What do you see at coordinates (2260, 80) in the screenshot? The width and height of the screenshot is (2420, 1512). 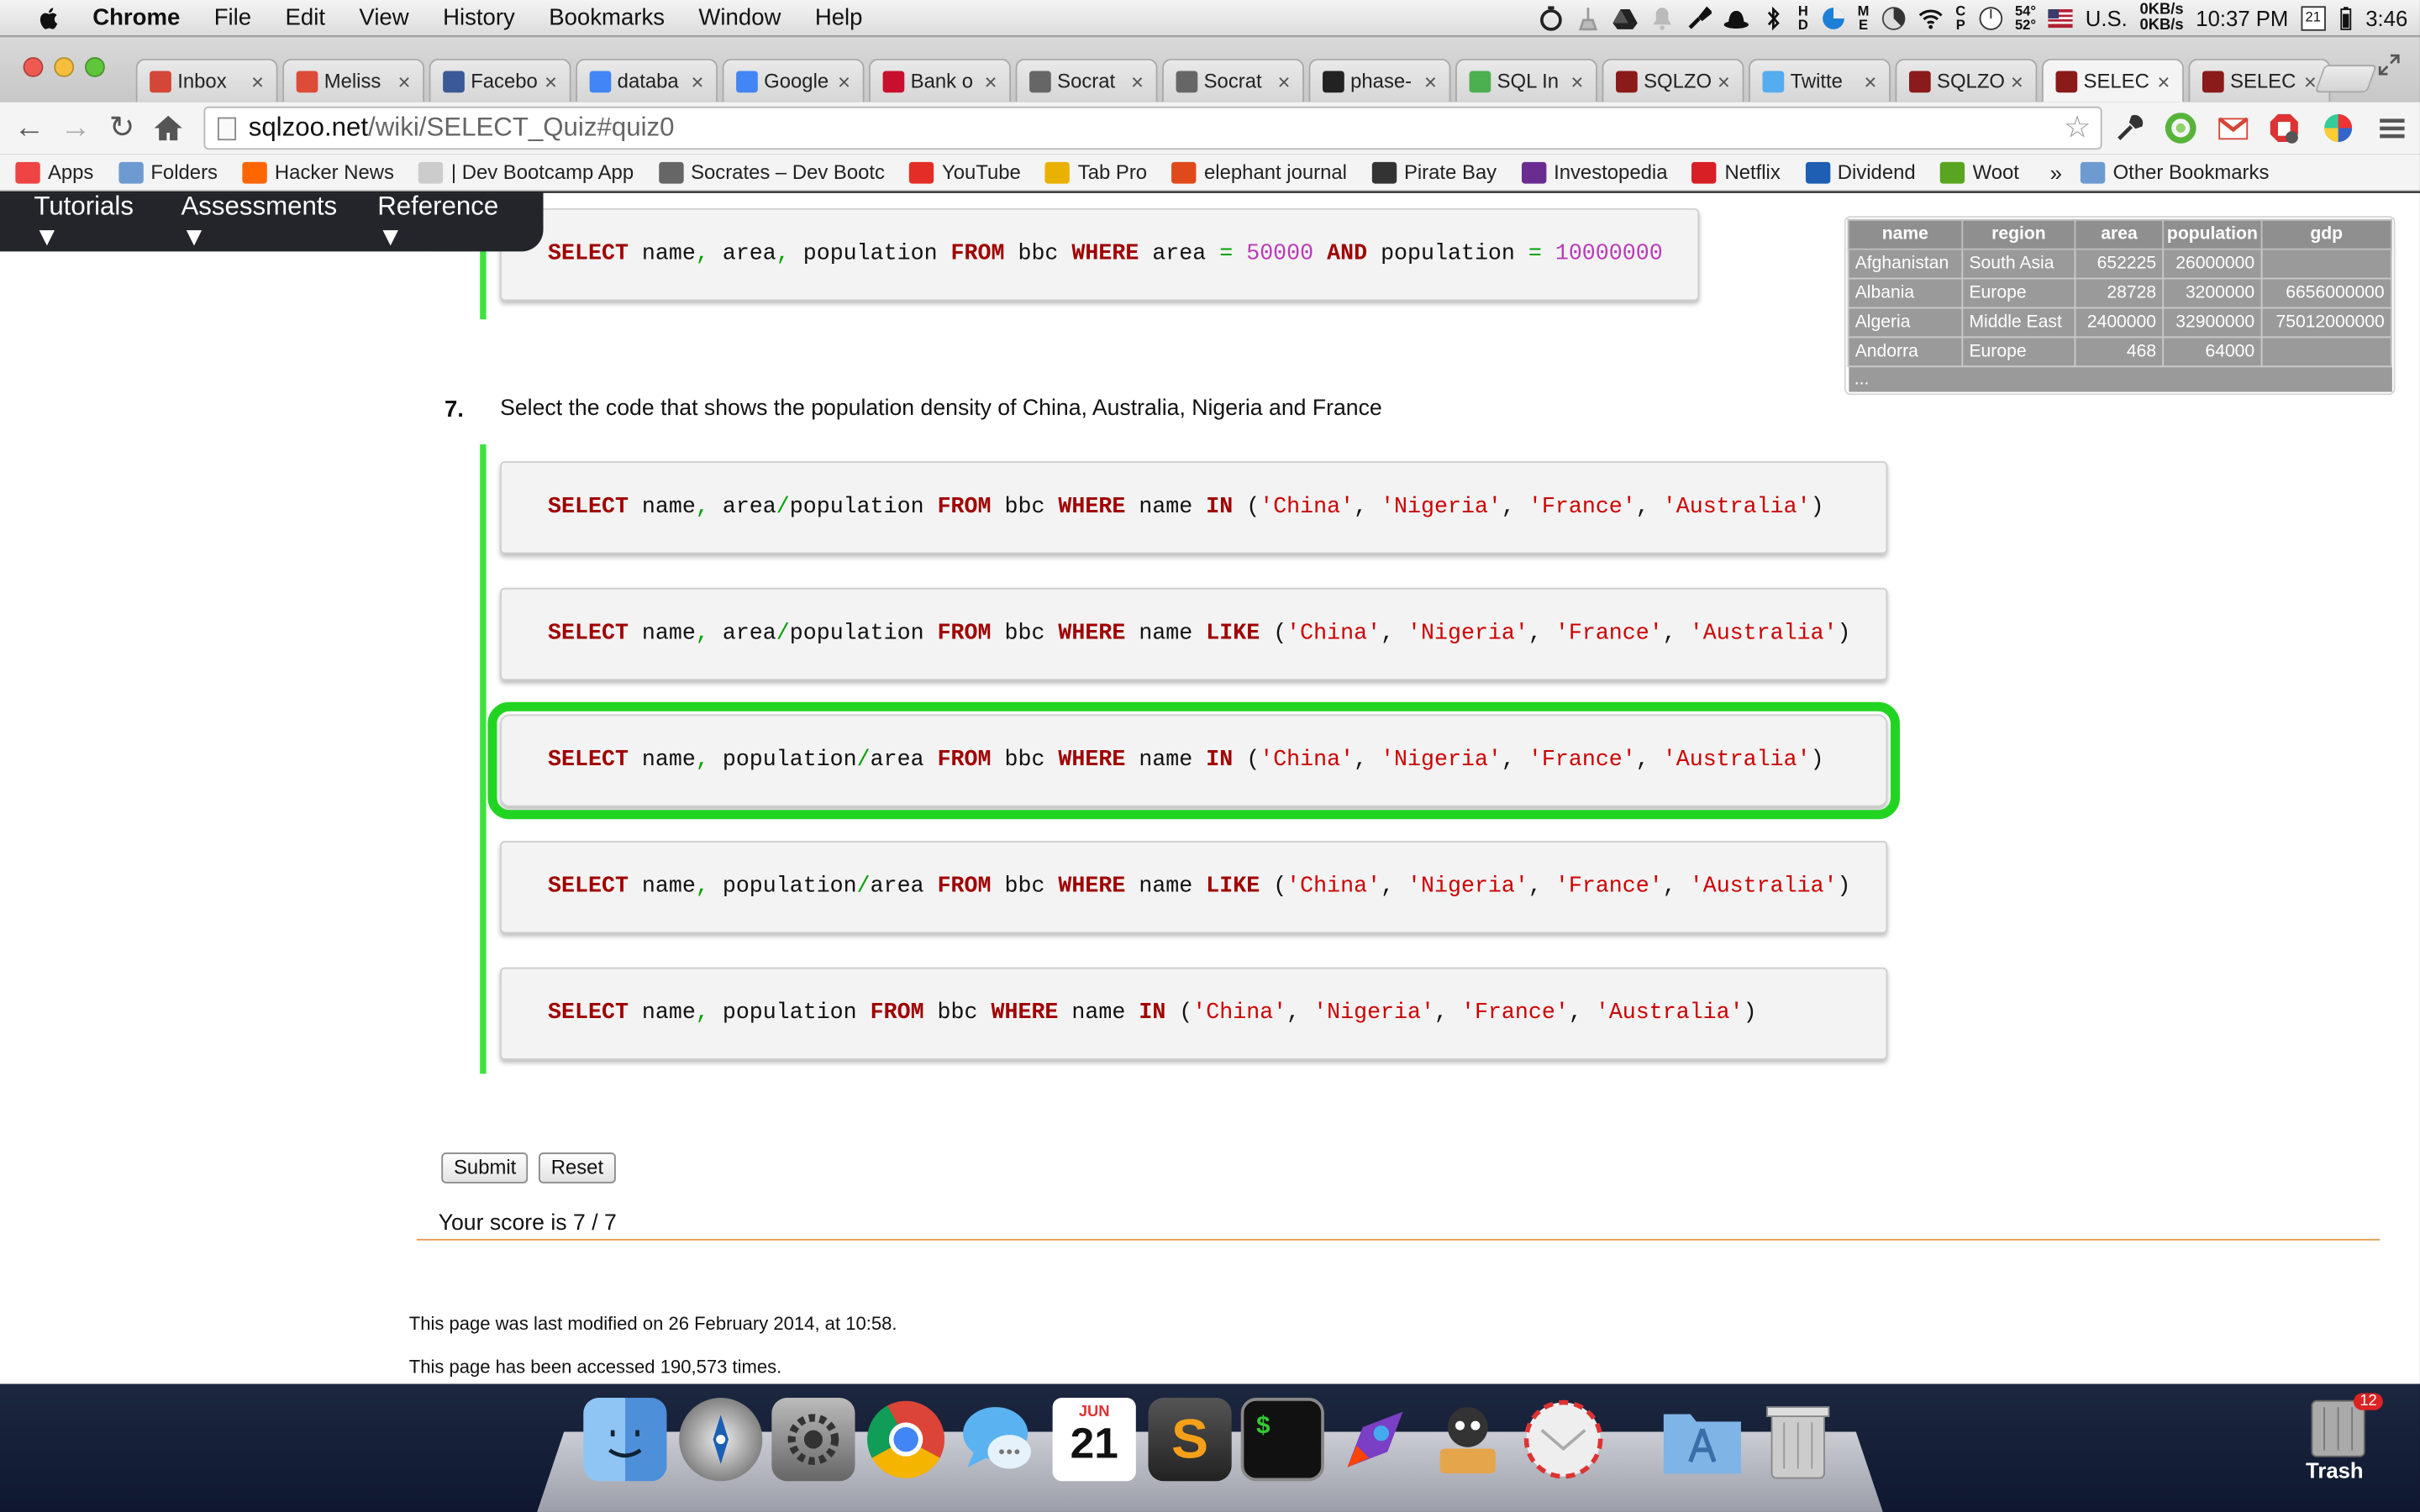 I see `tab-14: SELEC ×` at bounding box center [2260, 80].